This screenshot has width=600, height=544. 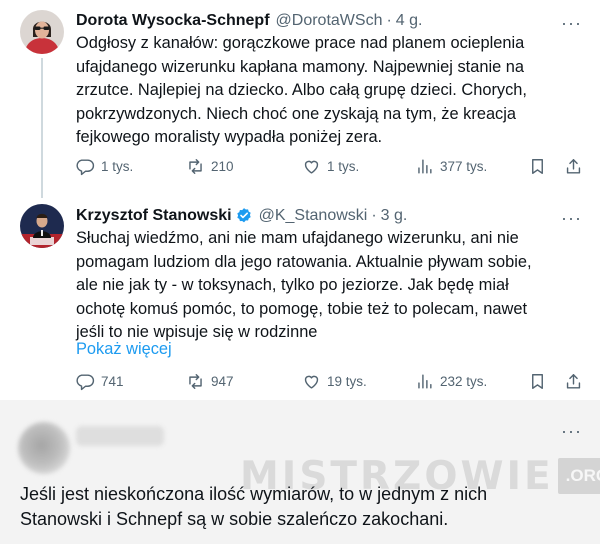 What do you see at coordinates (117, 166) in the screenshot?
I see `reply-count: 1 tys.` at bounding box center [117, 166].